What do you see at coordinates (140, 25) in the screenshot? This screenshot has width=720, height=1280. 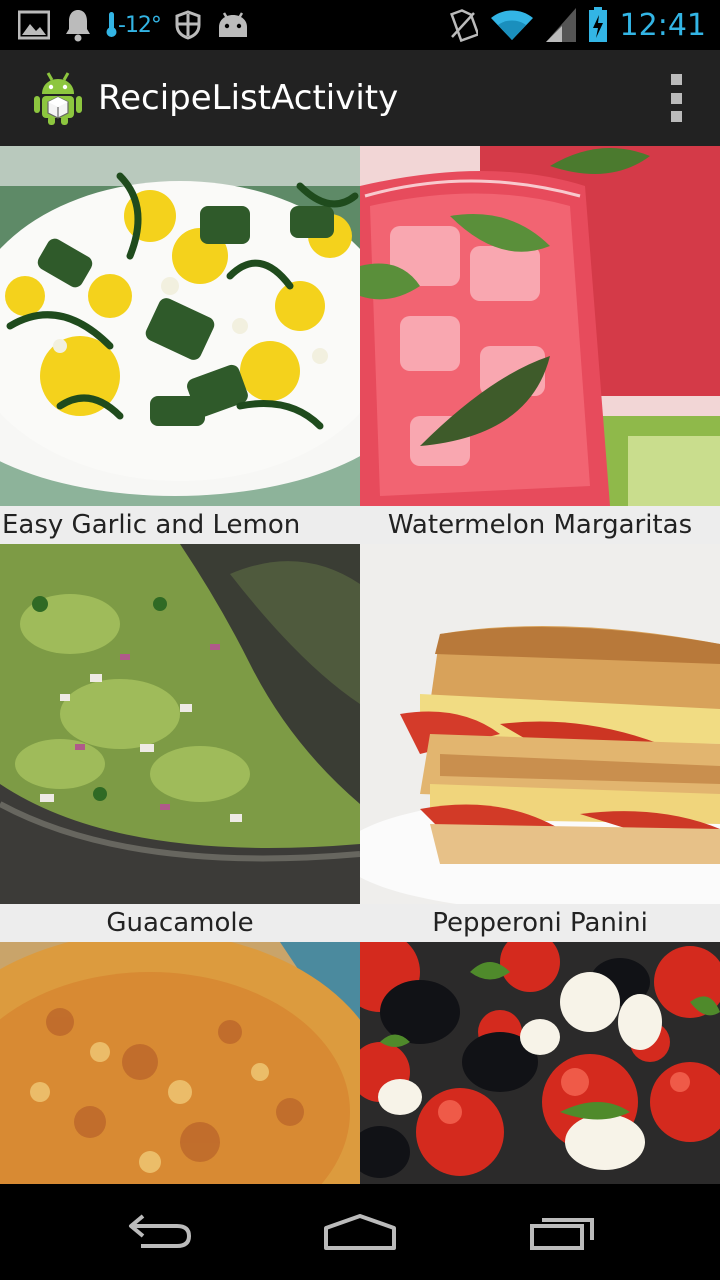 I see `temperature-text: -12°` at bounding box center [140, 25].